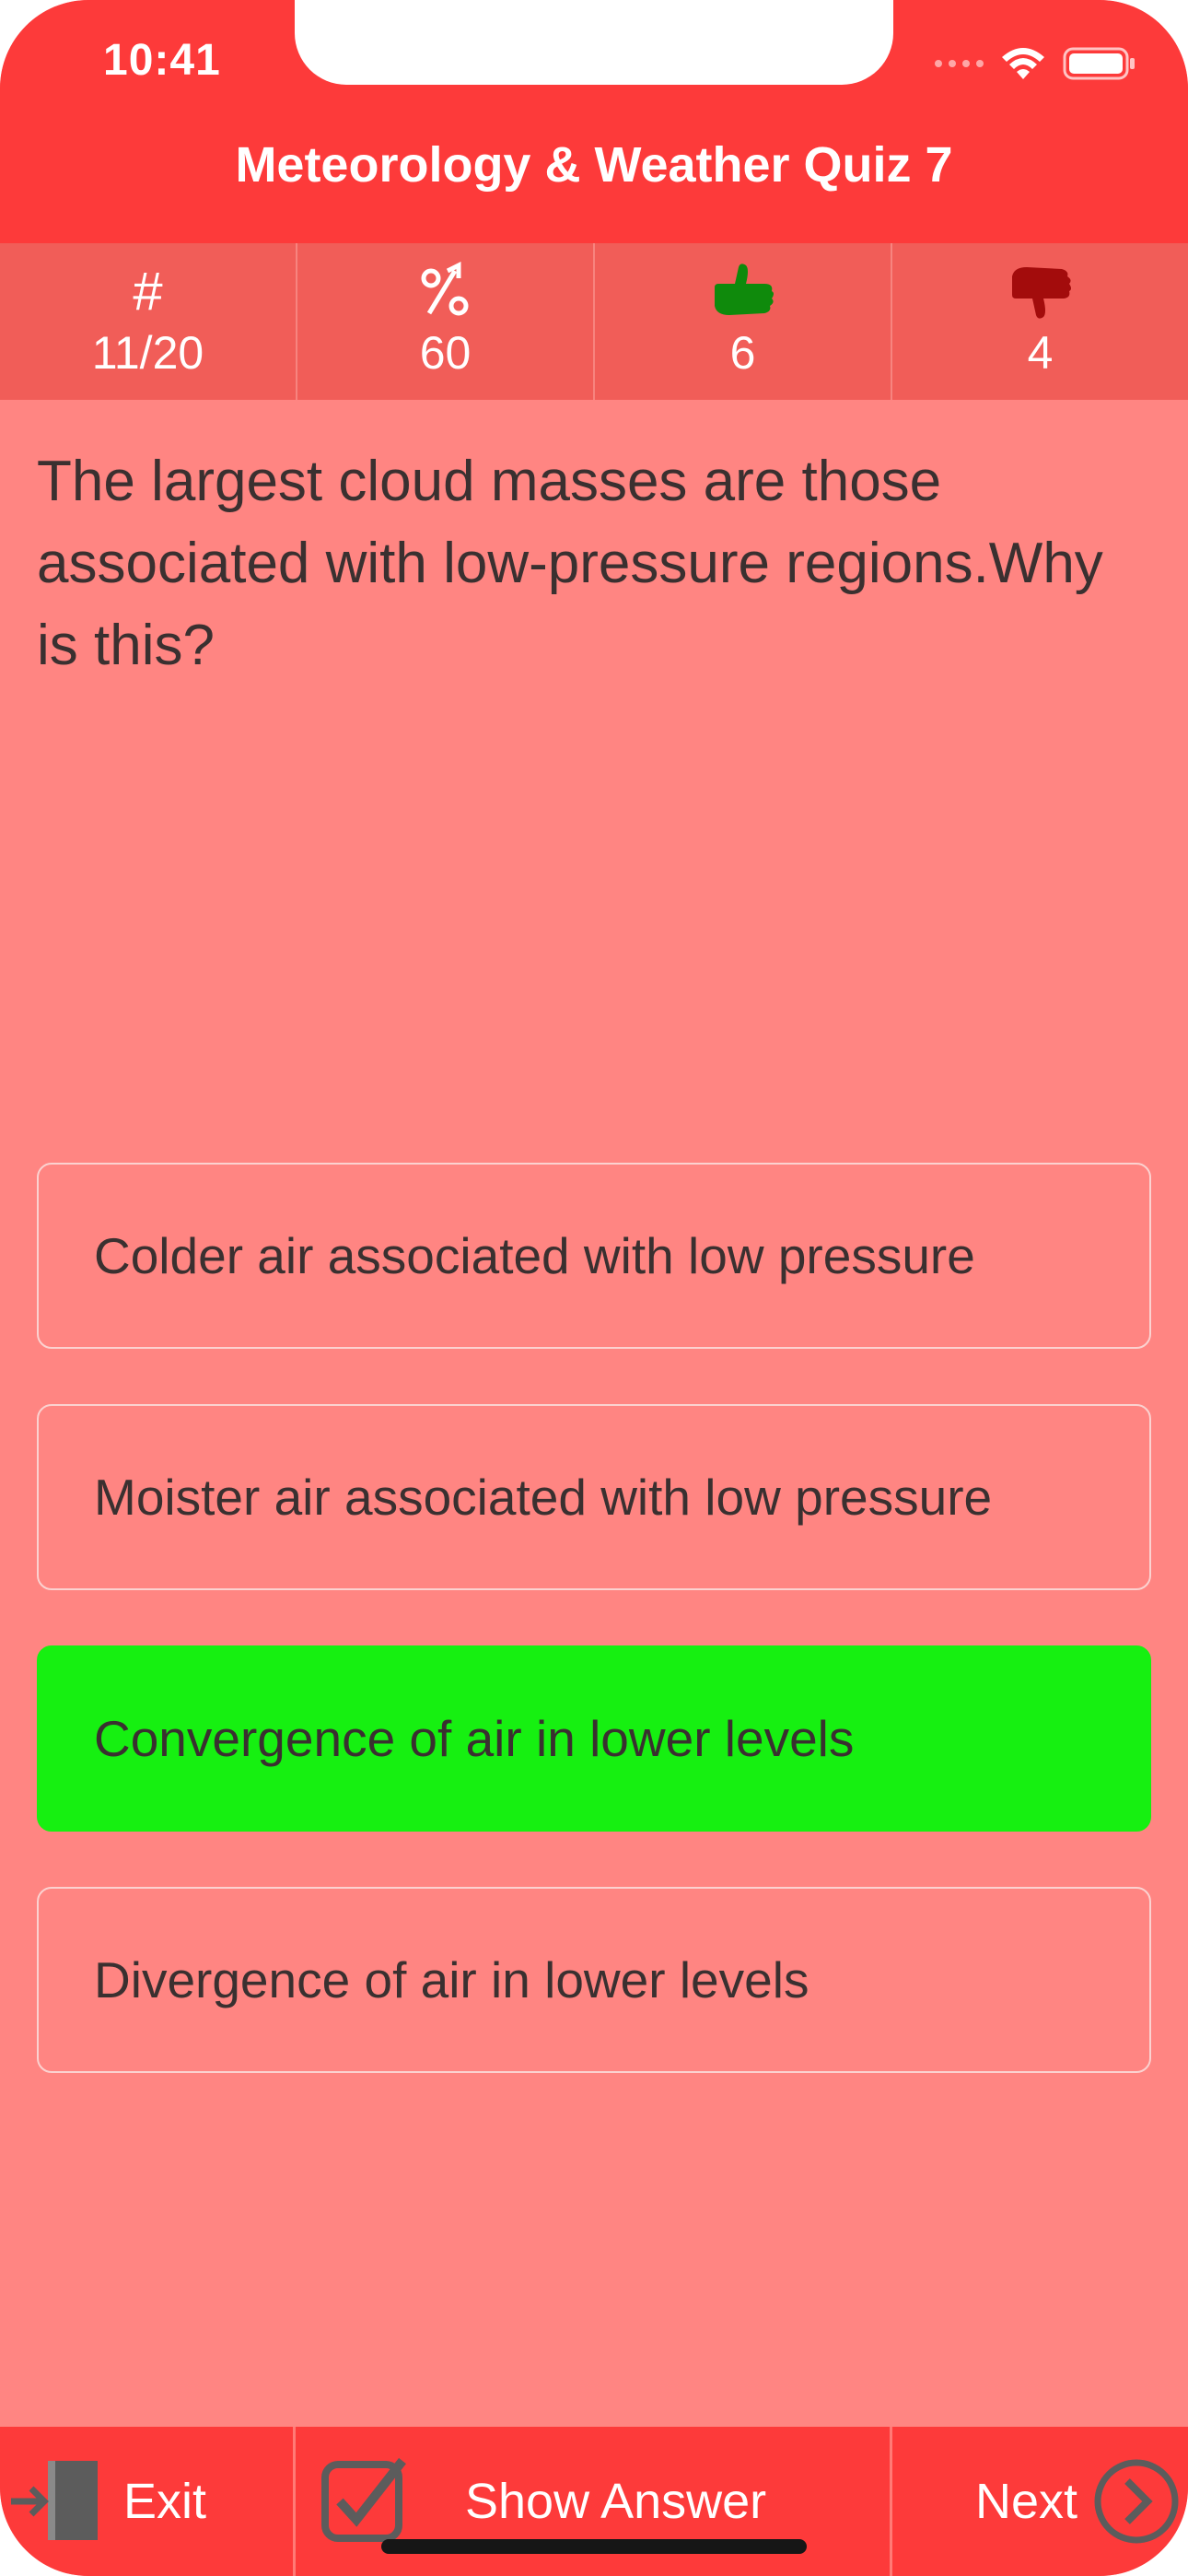 The height and width of the screenshot is (2576, 1188). Describe the element at coordinates (594, 1738) in the screenshot. I see `answer-option-3-correct: Convergence of air in lower levels` at that location.